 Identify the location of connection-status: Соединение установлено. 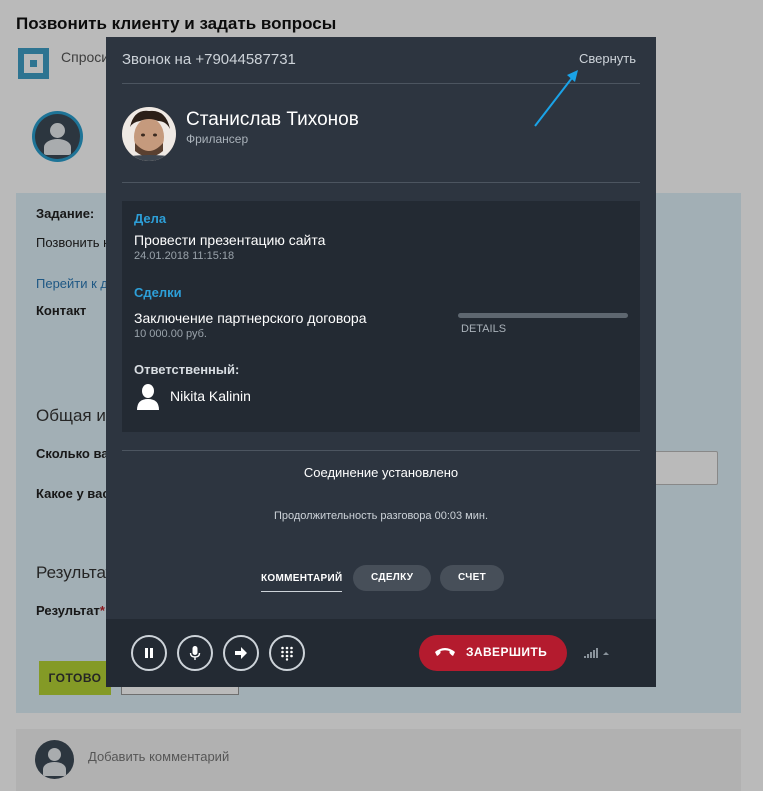
(381, 472).